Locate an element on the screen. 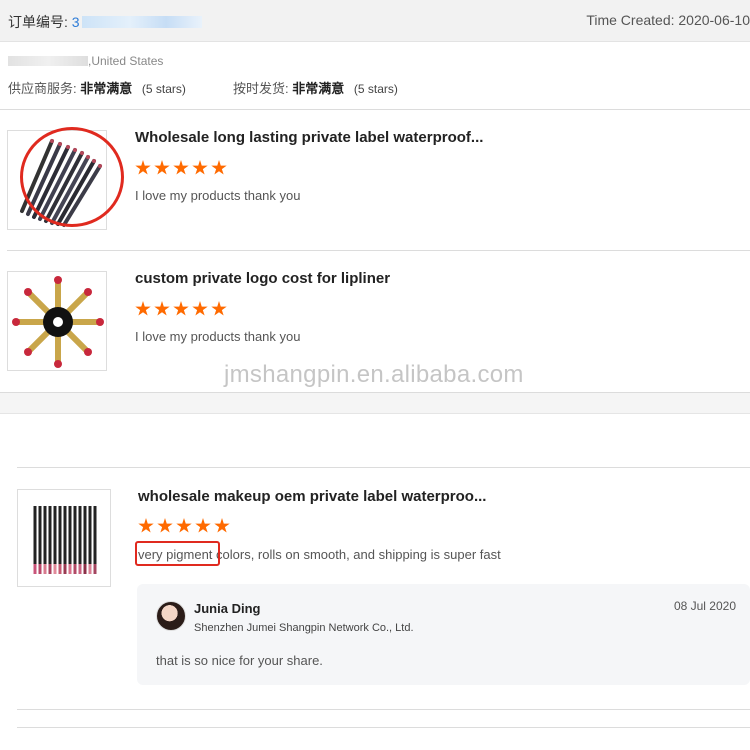 The image size is (750, 750). lip-liner-set-image is located at coordinates (65, 540).